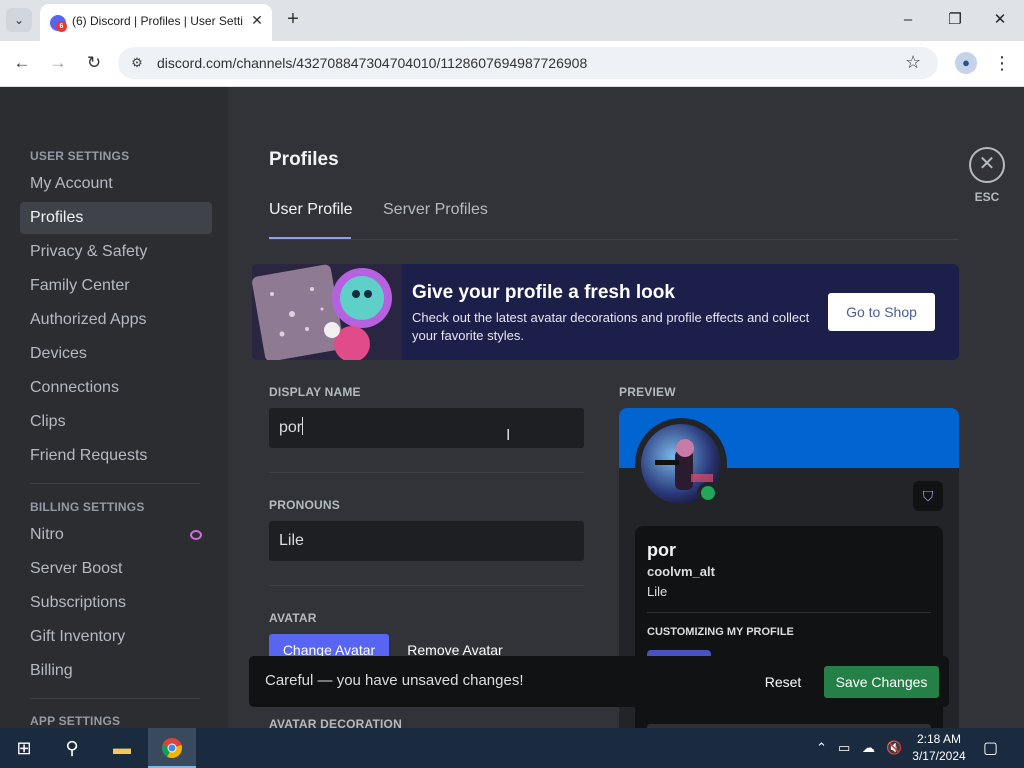 This screenshot has height=768, width=1024. Describe the element at coordinates (80, 156) in the screenshot. I see `user-settings-header: USER SETTINGS` at that location.